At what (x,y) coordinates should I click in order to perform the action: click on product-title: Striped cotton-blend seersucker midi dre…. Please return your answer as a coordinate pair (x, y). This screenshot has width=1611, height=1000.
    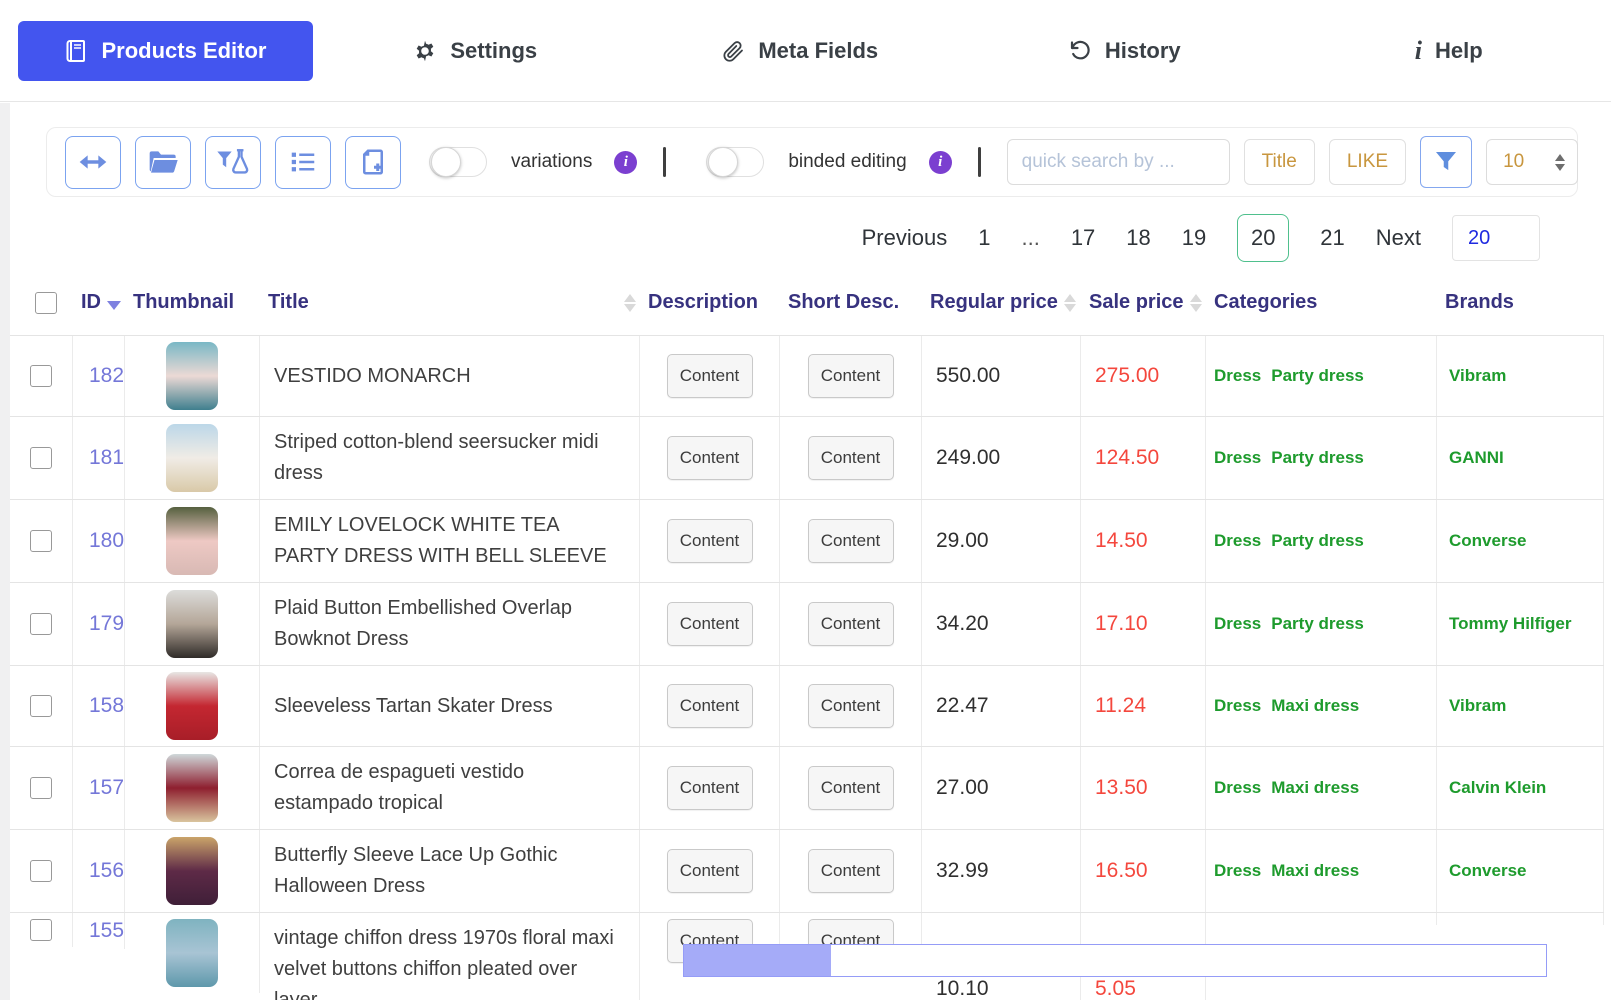
    Looking at the image, I should click on (450, 458).